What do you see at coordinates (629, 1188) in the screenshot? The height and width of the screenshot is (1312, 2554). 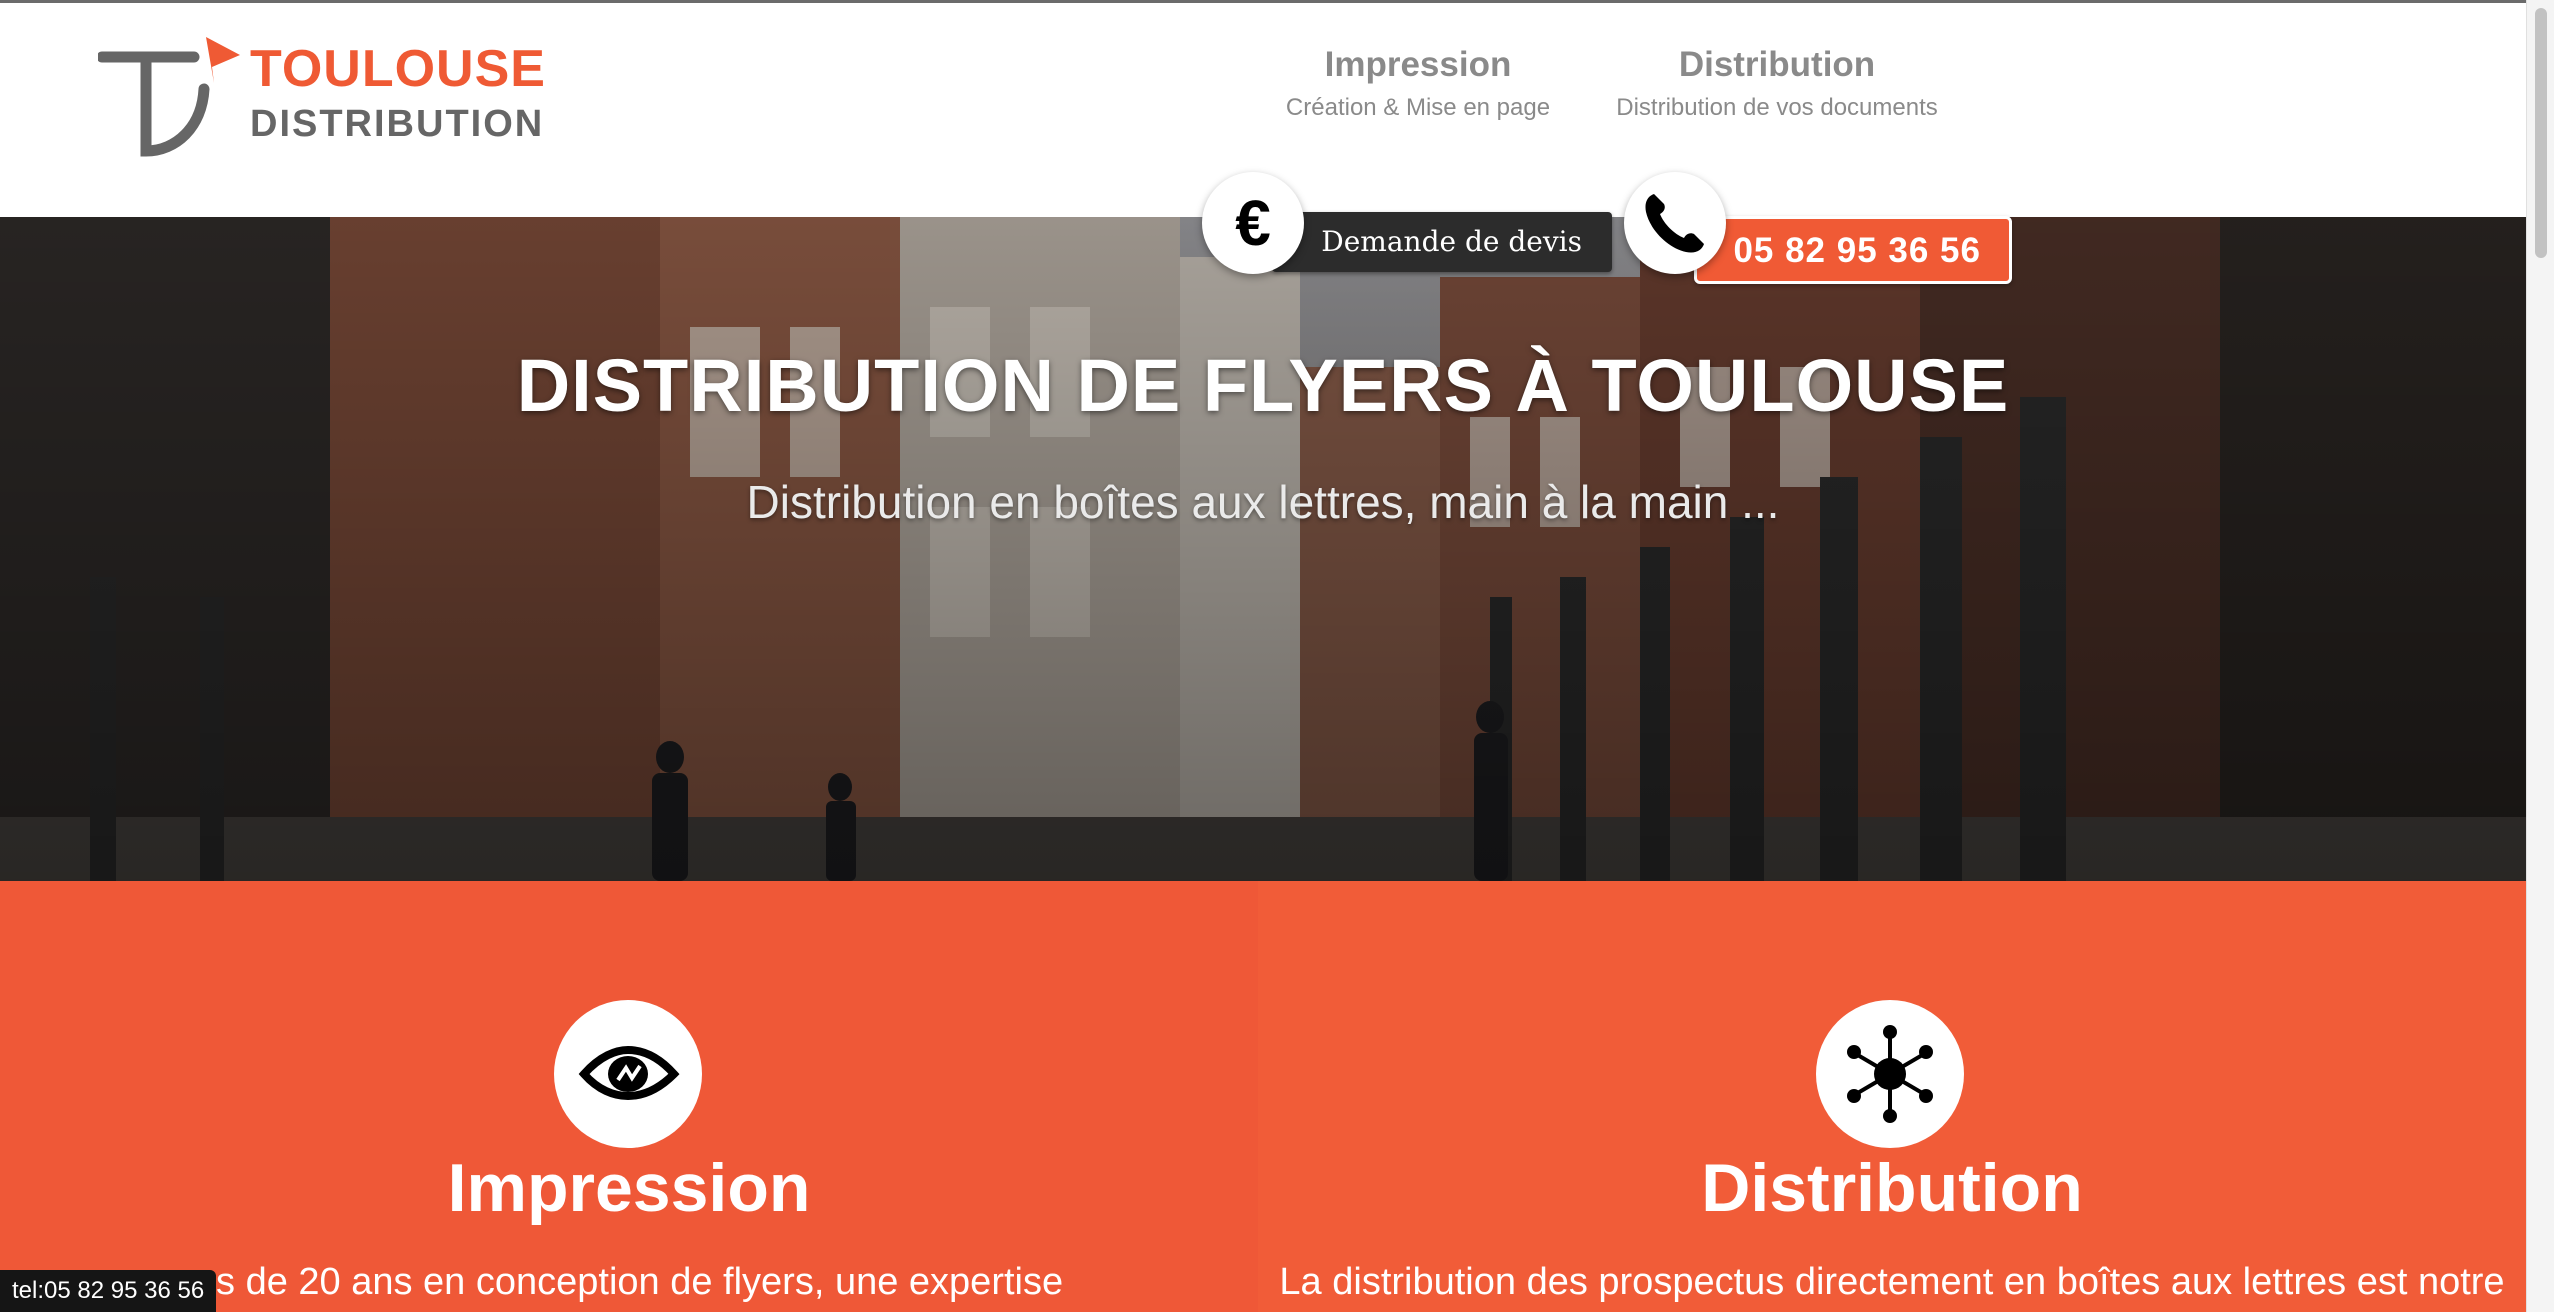 I see `service-title: Impression` at bounding box center [629, 1188].